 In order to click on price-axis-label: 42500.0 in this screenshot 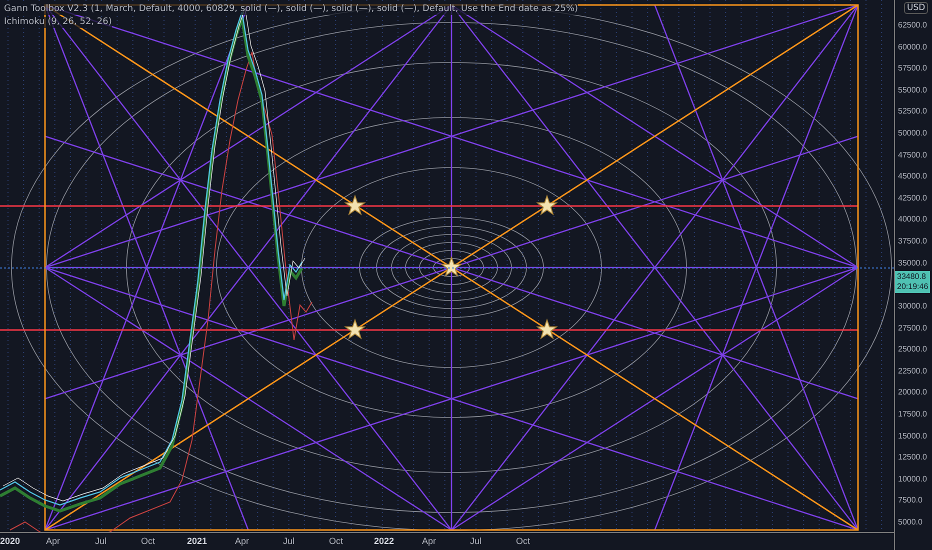, I will do `click(912, 197)`.